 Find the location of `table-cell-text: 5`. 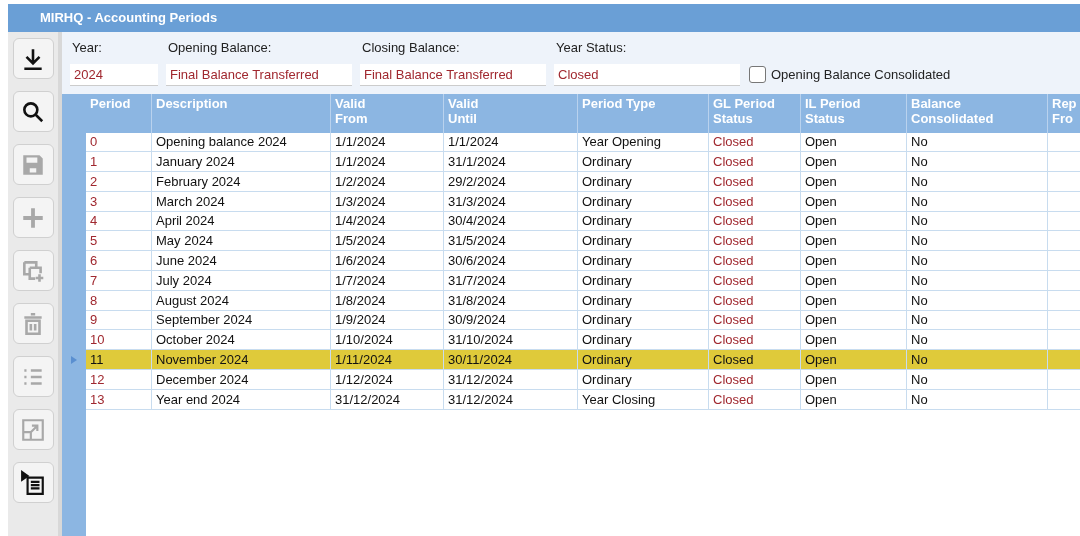

table-cell-text: 5 is located at coordinates (94, 241).